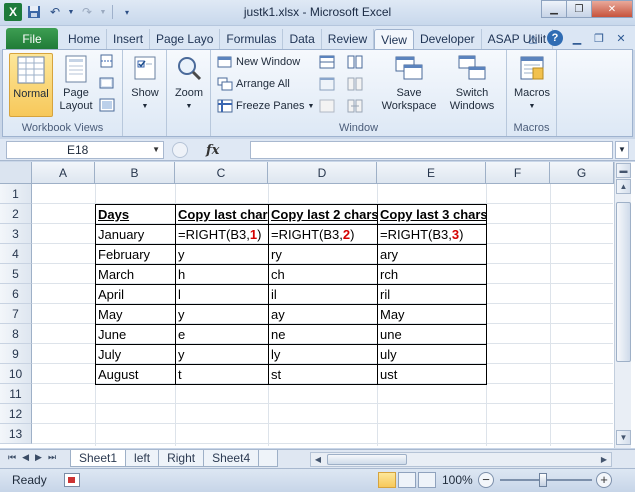 The width and height of the screenshot is (635, 492). What do you see at coordinates (135, 315) in the screenshot?
I see `cell-b7: May` at bounding box center [135, 315].